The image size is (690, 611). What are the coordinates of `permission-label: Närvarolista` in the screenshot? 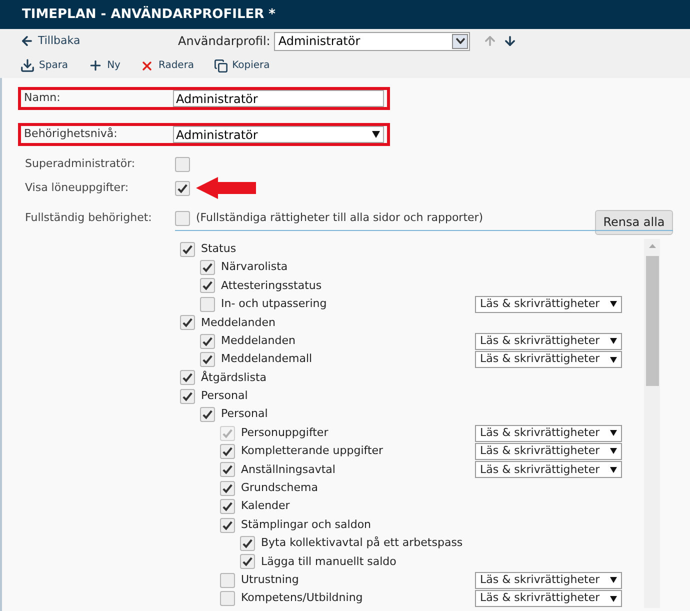 It's located at (254, 267).